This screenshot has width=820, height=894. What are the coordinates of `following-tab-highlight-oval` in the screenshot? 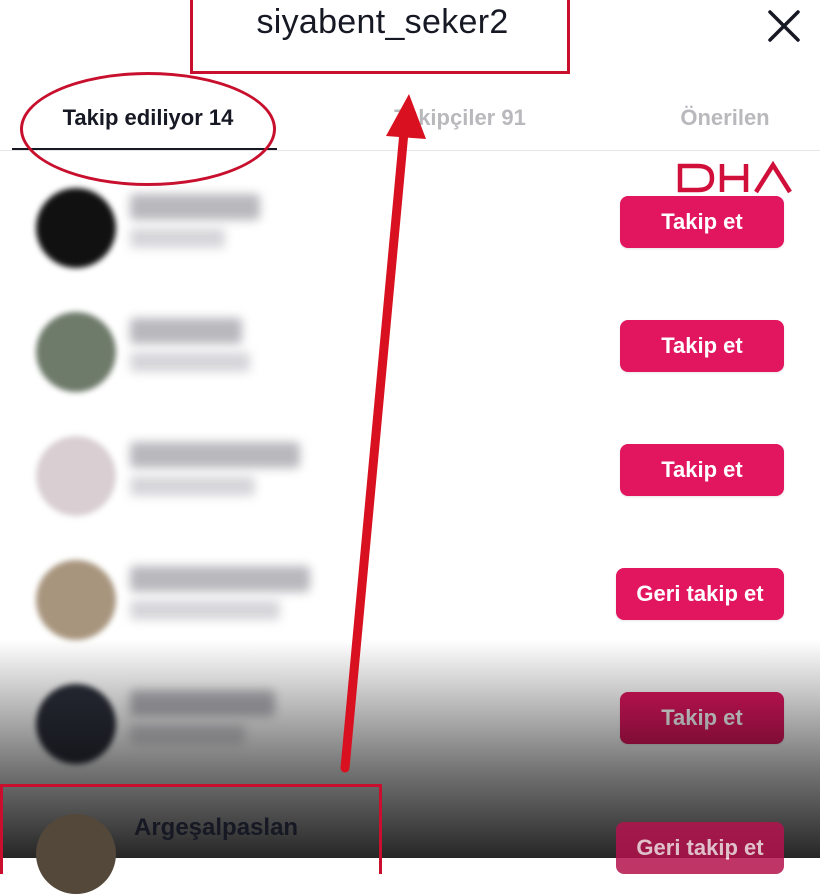 It's located at (148, 129).